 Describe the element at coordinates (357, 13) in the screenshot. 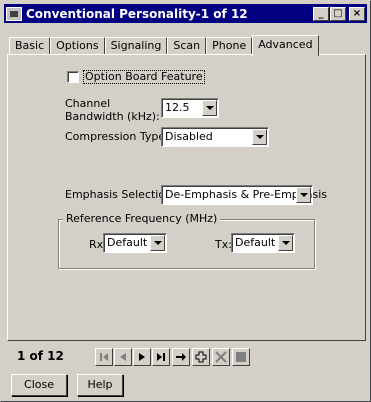

I see `close-window-button: ×` at that location.